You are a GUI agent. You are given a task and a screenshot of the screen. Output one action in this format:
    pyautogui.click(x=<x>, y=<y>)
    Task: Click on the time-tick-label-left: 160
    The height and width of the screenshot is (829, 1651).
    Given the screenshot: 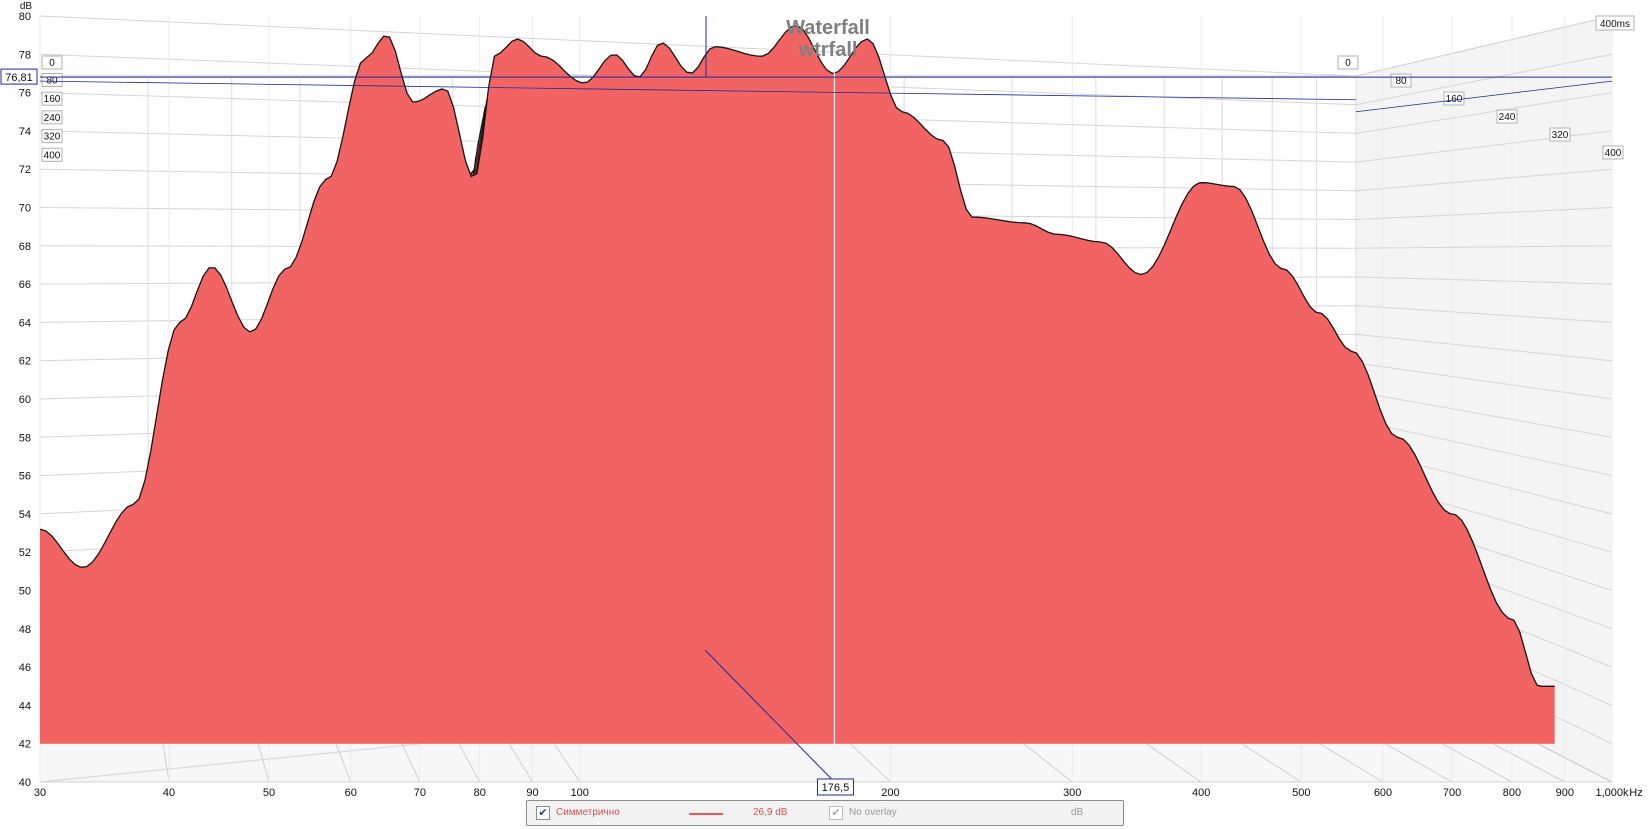 What is the action you would take?
    pyautogui.click(x=52, y=98)
    